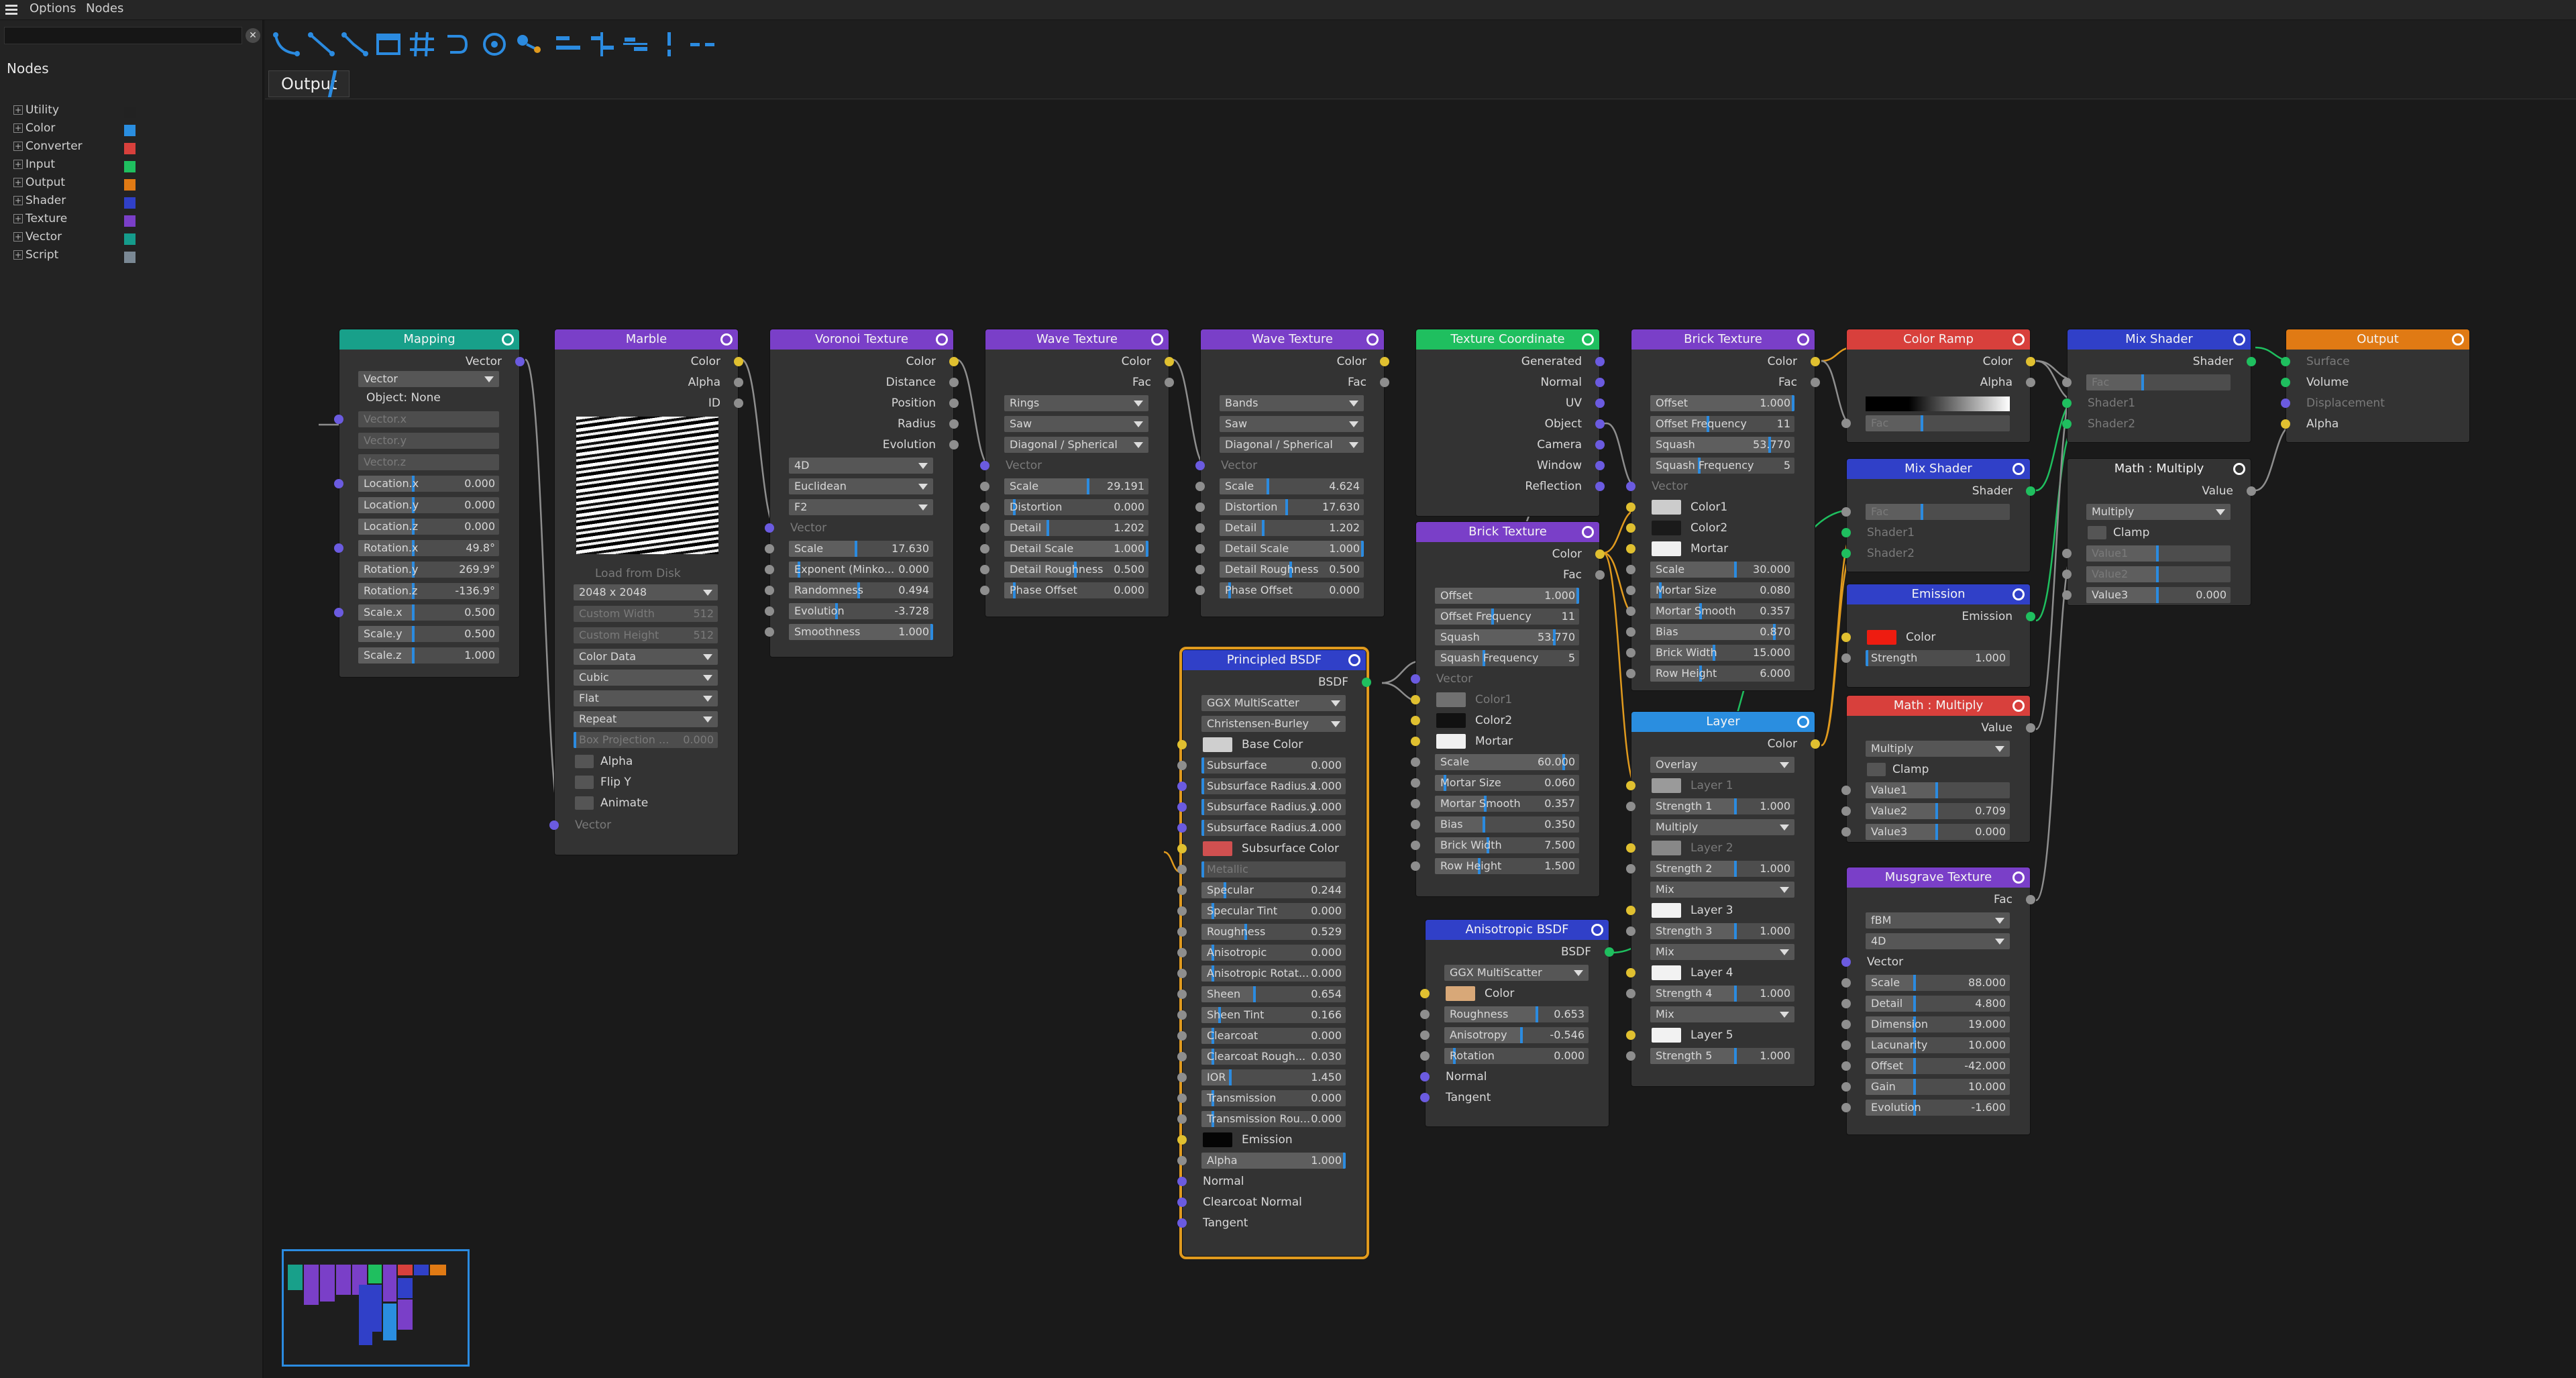 The image size is (2576, 1378). I want to click on slider-offset-frequency: Offset Frequency 11, so click(1722, 424).